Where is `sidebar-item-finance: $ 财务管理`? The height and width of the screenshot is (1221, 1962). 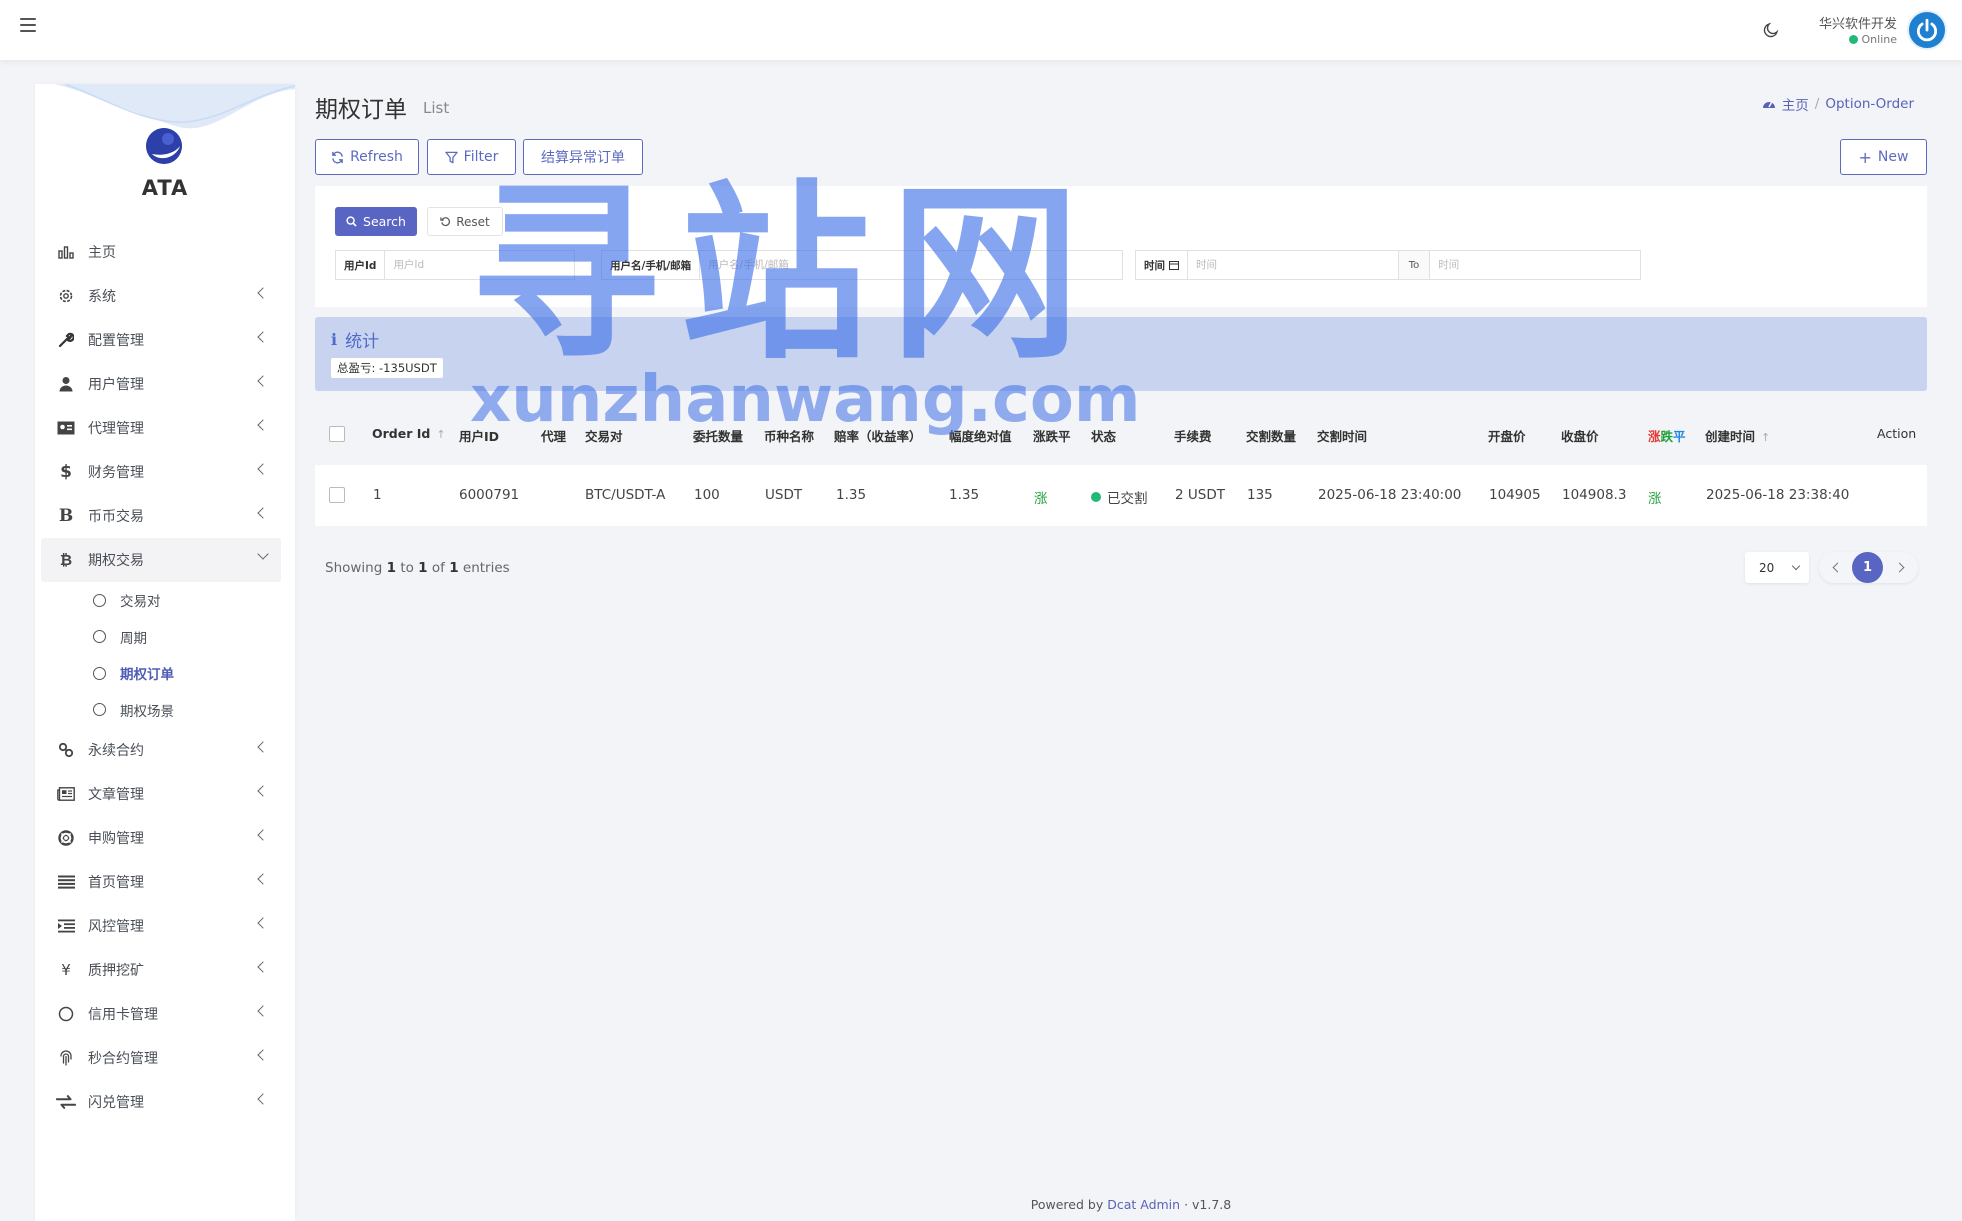
sidebar-item-finance: $ 财务管理 is located at coordinates (161, 472).